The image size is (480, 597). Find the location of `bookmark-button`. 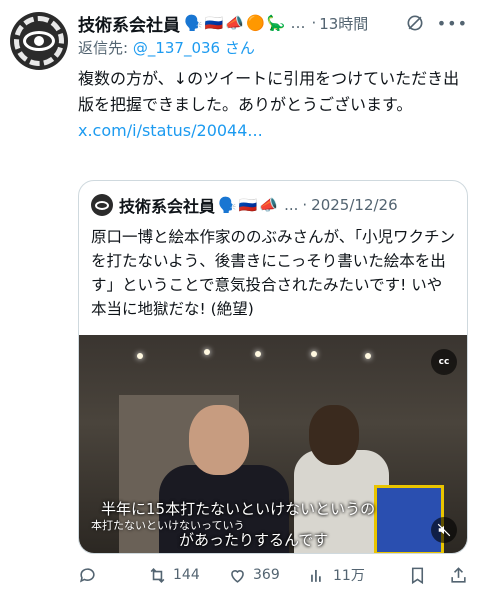

bookmark-button is located at coordinates (417, 575).